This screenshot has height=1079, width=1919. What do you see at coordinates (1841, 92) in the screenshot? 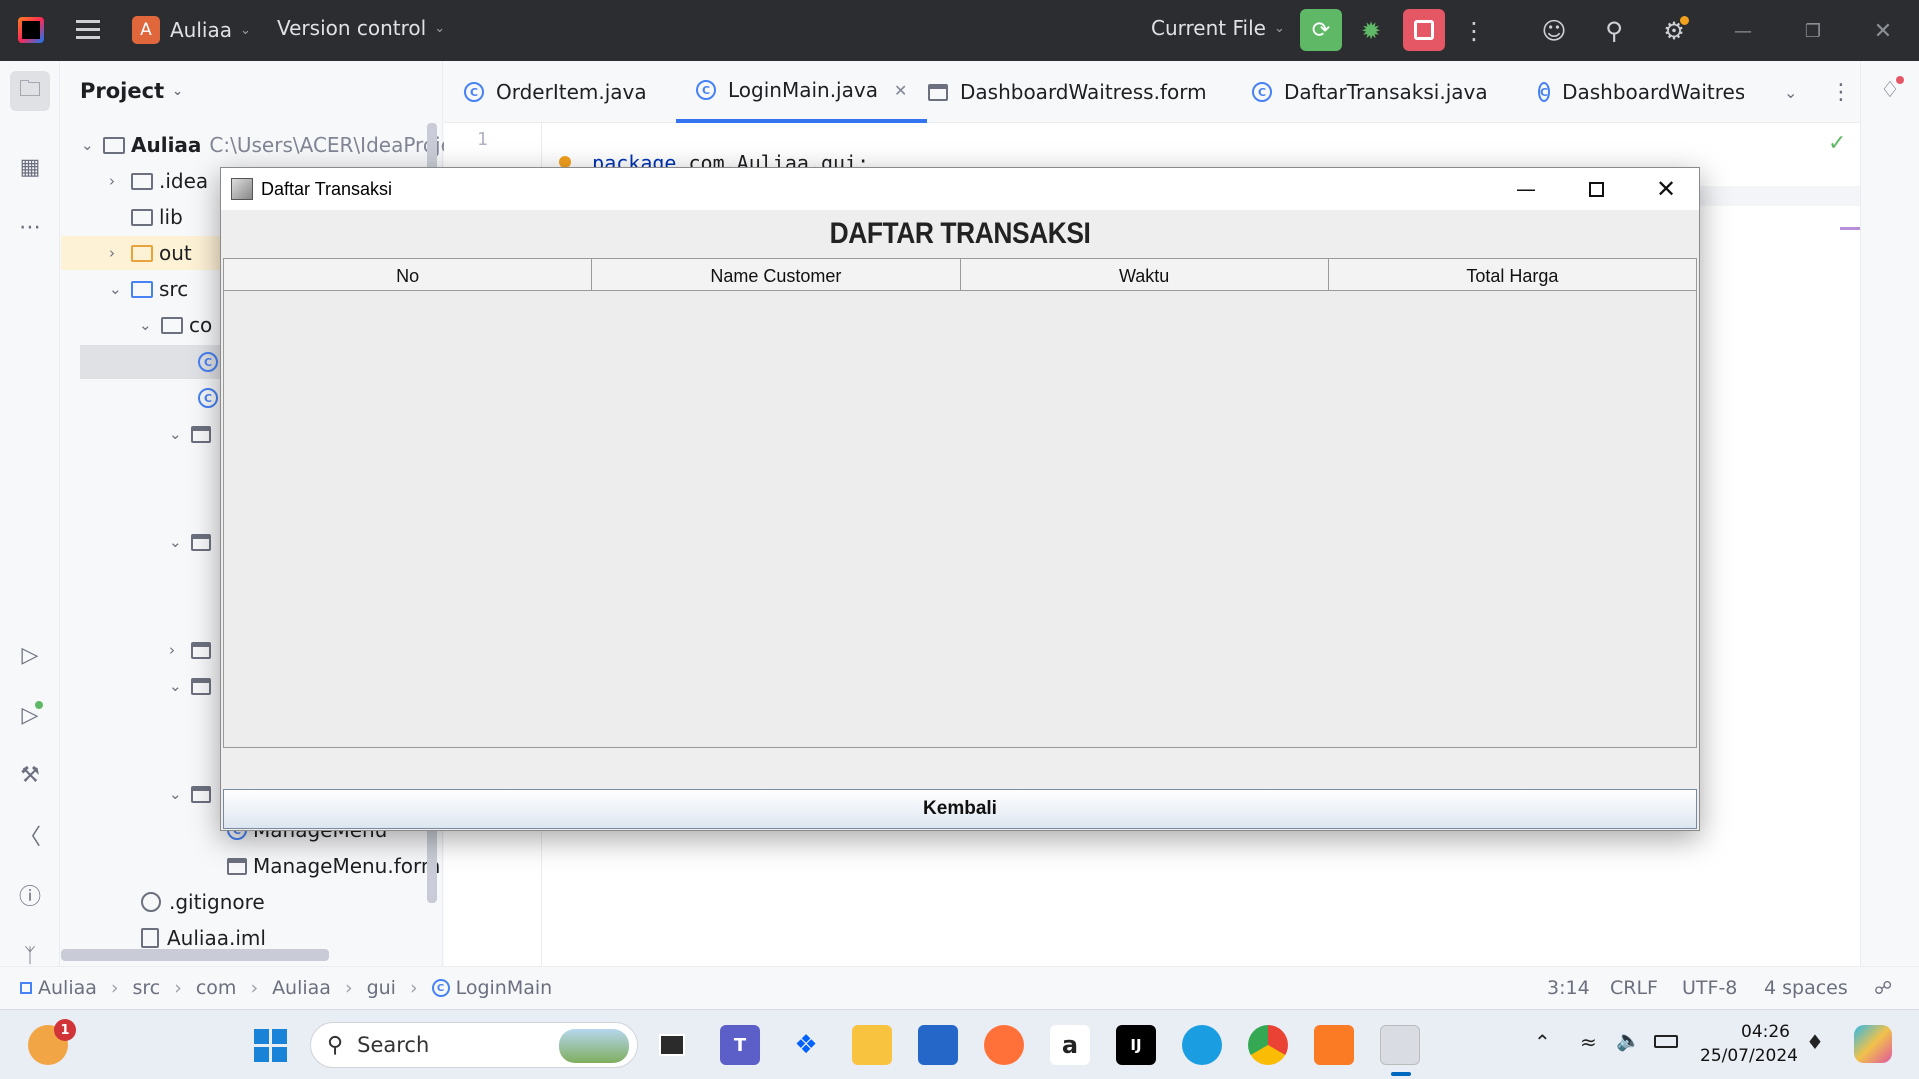
I see `tab-more-options-icon: ⋮` at bounding box center [1841, 92].